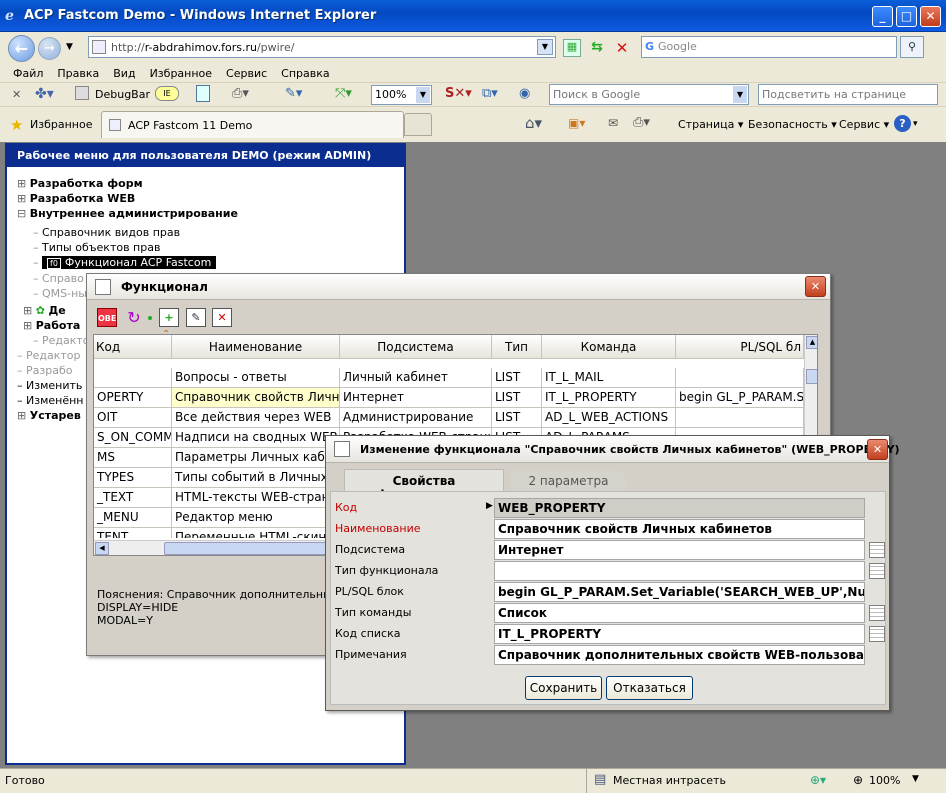  Describe the element at coordinates (418, 124) in the screenshot. I see `new-tab-button` at that location.